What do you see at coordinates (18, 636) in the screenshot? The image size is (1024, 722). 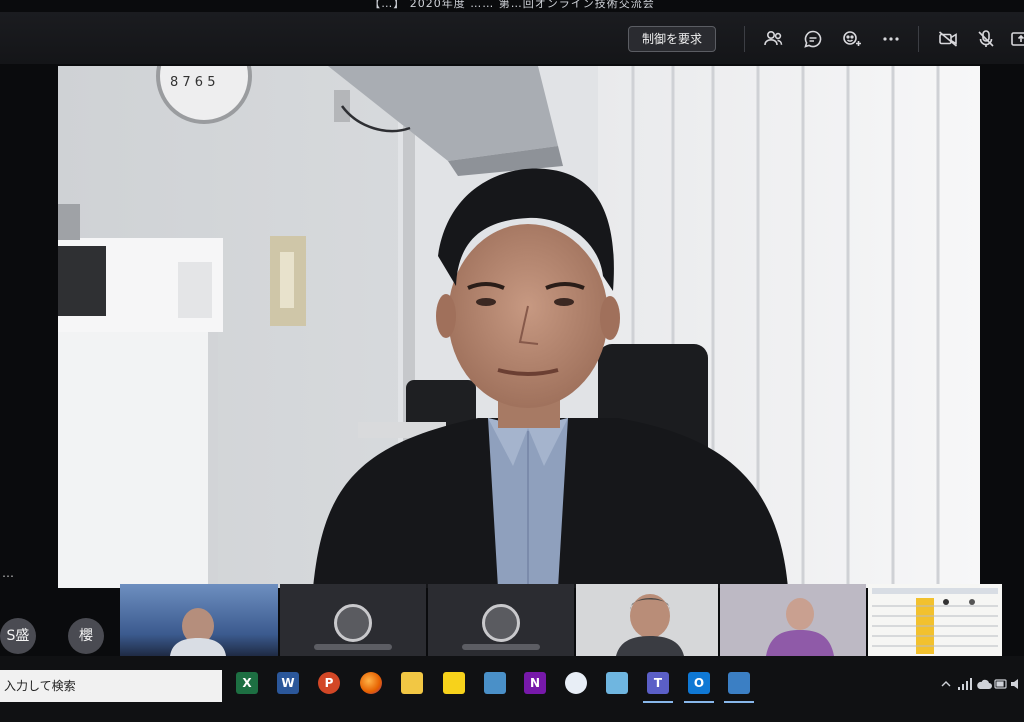 I see `avatar: S盛` at bounding box center [18, 636].